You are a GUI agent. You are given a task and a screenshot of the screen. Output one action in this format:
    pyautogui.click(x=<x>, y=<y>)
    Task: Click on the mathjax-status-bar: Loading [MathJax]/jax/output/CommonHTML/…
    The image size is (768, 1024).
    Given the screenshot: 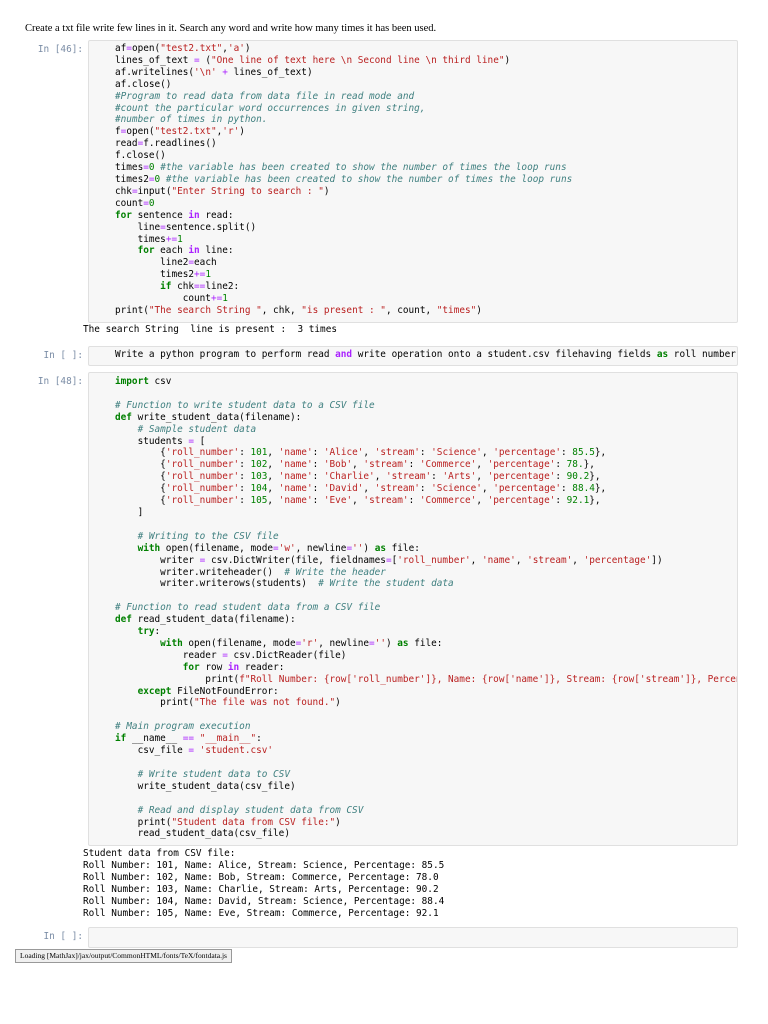 What is the action you would take?
    pyautogui.click(x=123, y=956)
    